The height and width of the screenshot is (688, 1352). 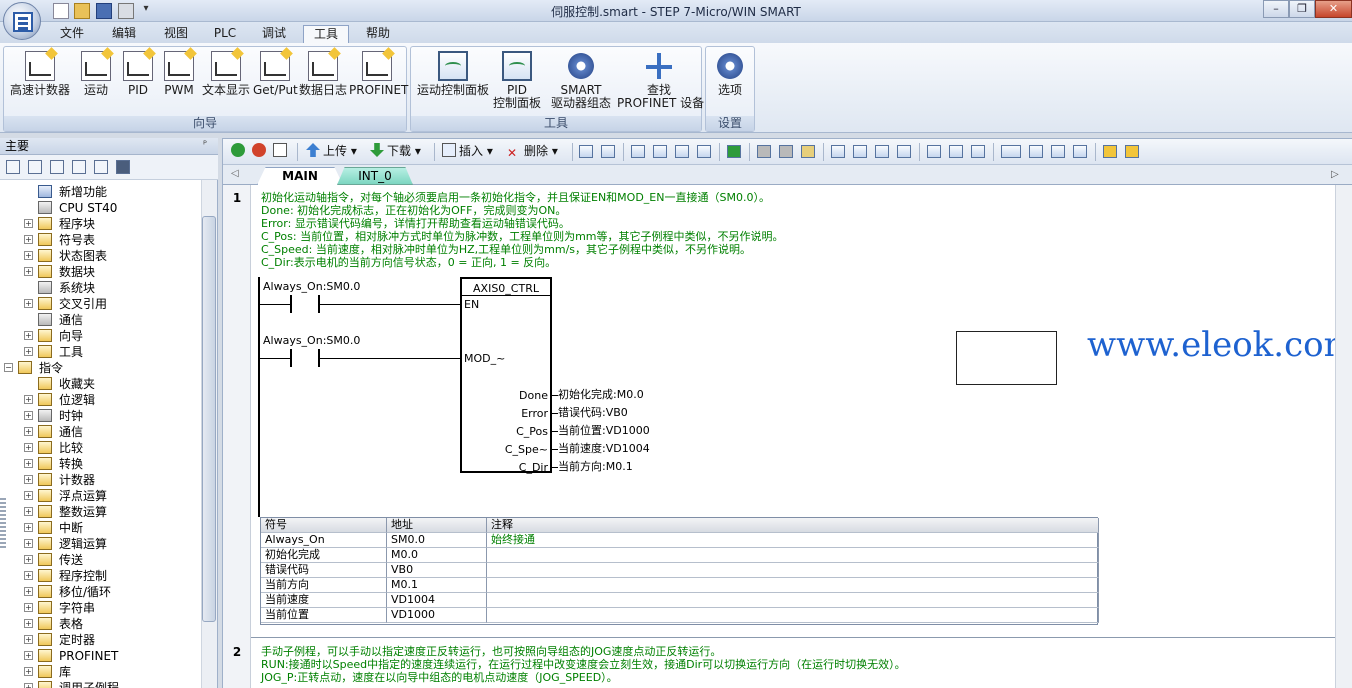 What do you see at coordinates (96, 74) in the screenshot?
I see `wizard-motion-button: 运动` at bounding box center [96, 74].